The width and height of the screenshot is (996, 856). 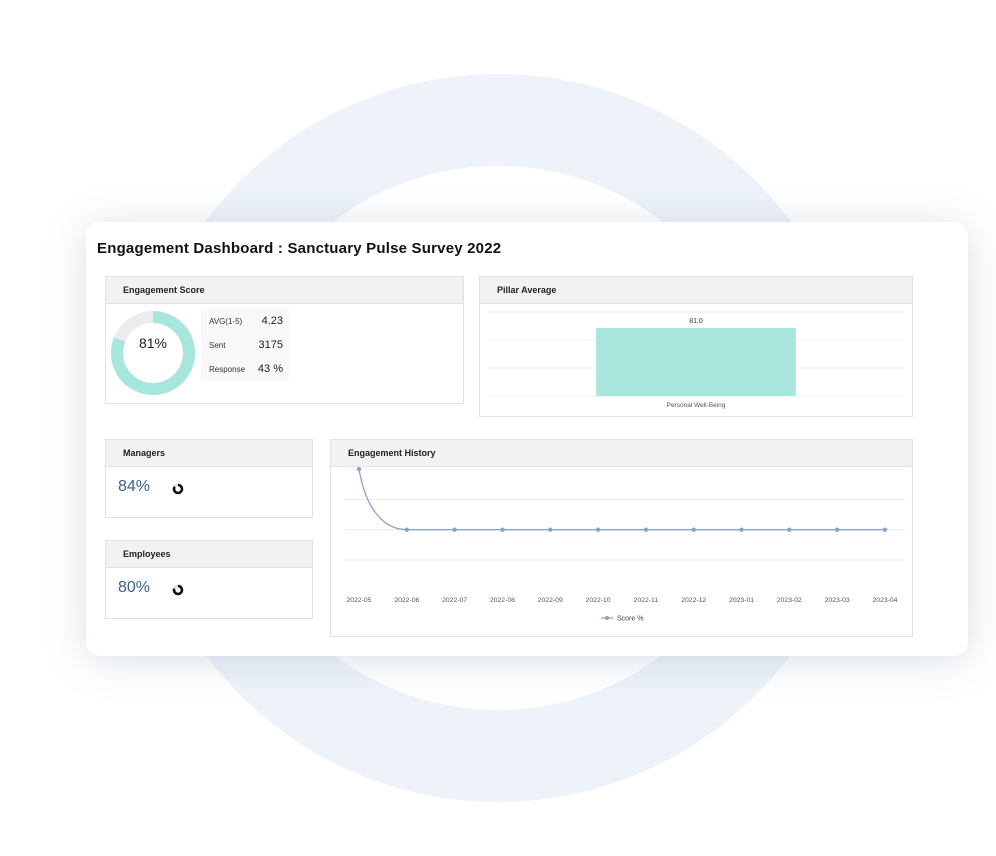 I want to click on history-x-tick-9: 2023-02, so click(x=789, y=600).